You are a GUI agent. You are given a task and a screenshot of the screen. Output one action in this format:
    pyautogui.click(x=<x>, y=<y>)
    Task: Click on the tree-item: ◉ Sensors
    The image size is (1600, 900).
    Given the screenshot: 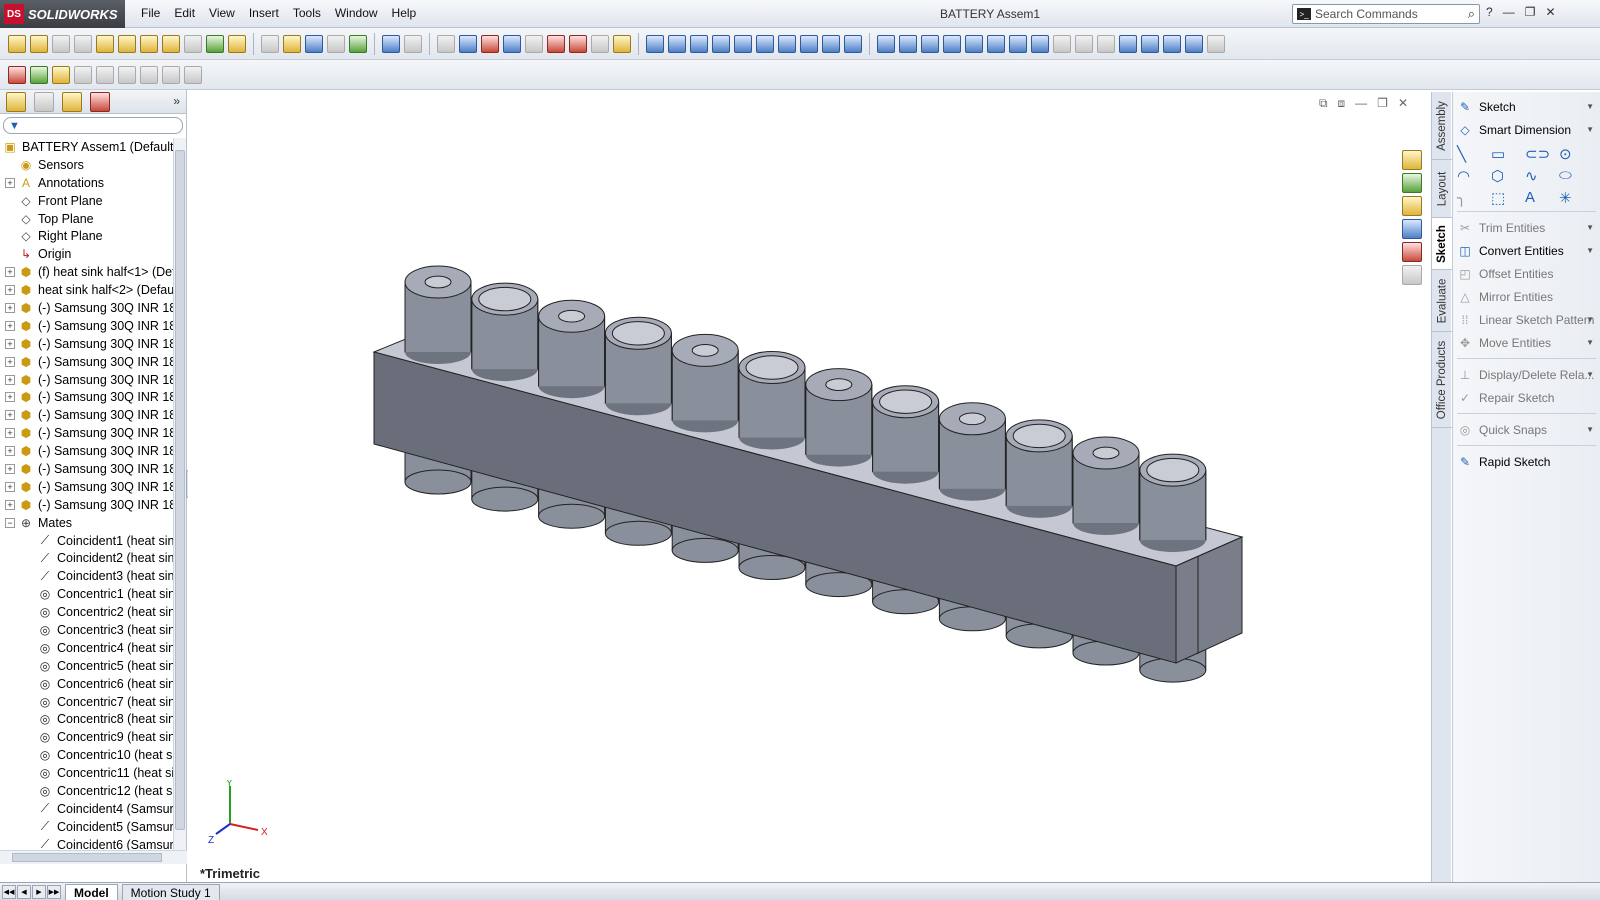 What is the action you would take?
    pyautogui.click(x=86, y=165)
    